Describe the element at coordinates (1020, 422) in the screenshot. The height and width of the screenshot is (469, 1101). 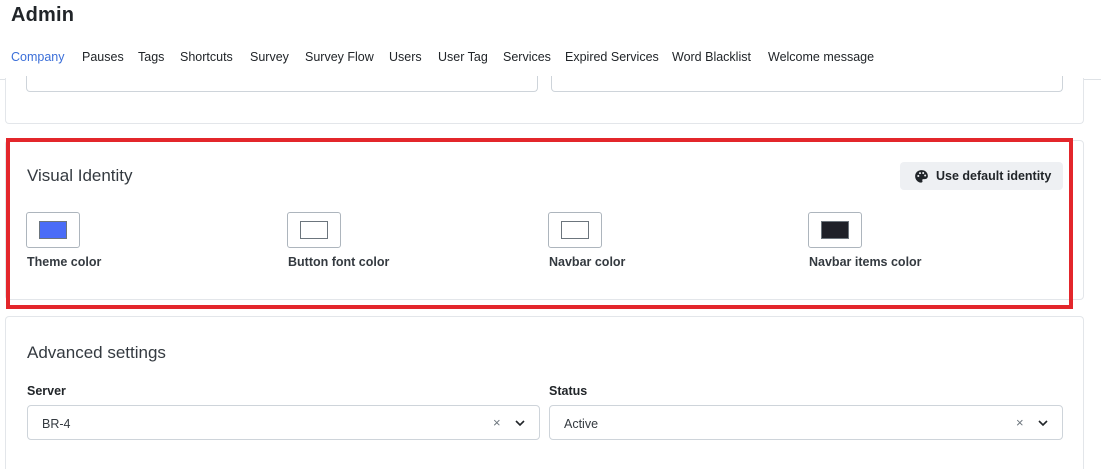
I see `status-clear-icon: ×` at that location.